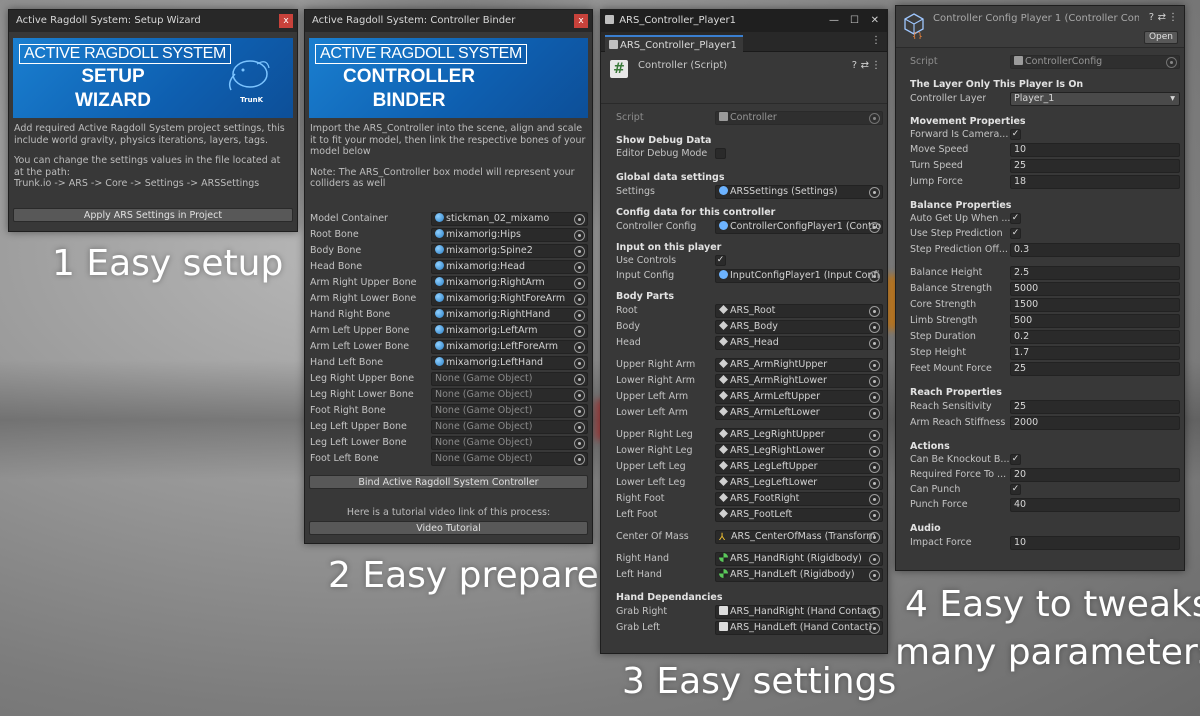  What do you see at coordinates (799, 559) in the screenshot?
I see `right-hand-field: ARS_HandRight (Rigidbody)` at bounding box center [799, 559].